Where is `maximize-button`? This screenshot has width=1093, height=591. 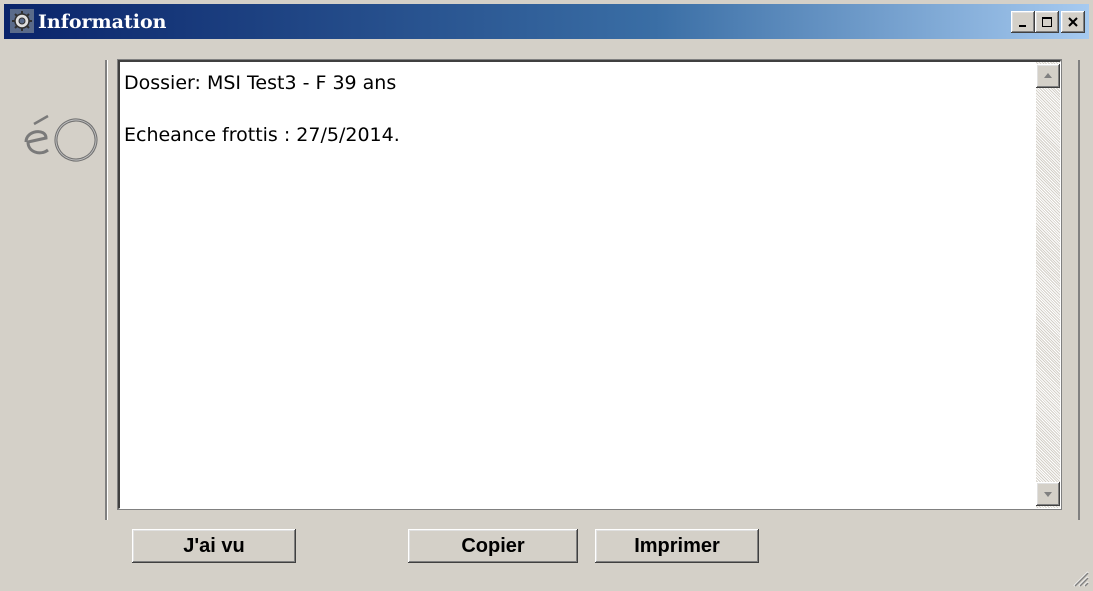 maximize-button is located at coordinates (1047, 22).